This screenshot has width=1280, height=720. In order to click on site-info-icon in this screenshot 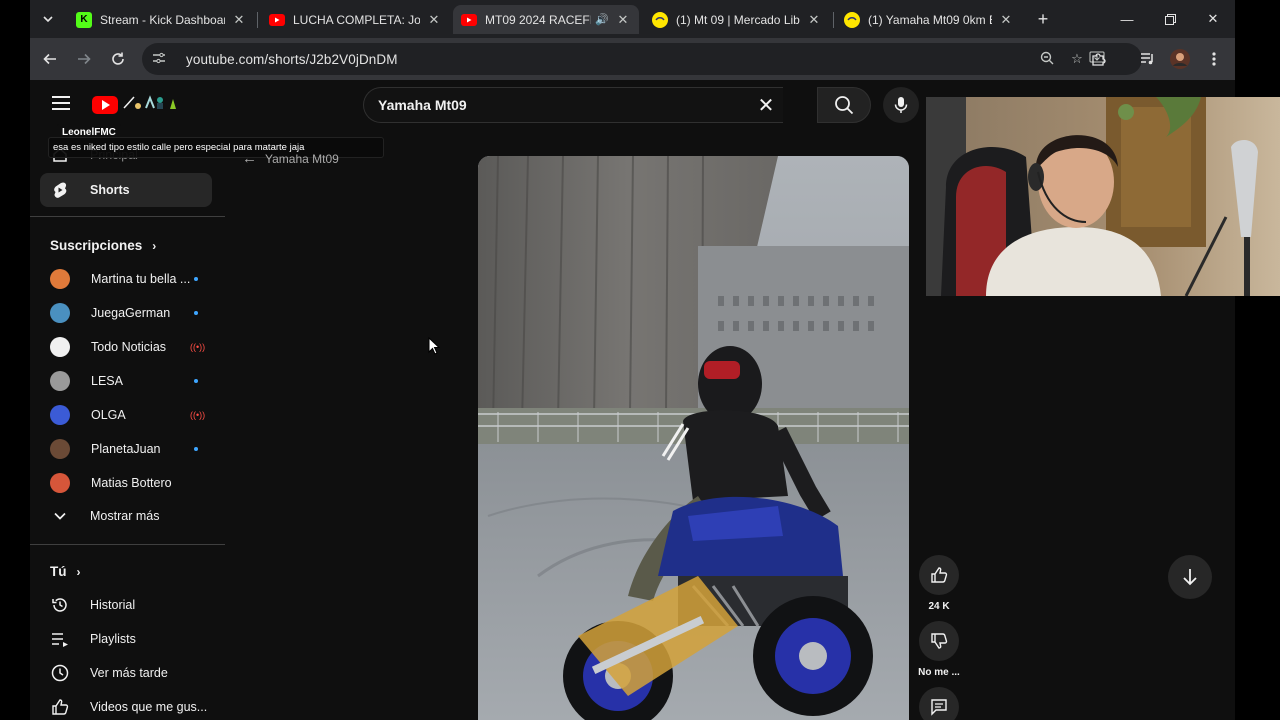, I will do `click(162, 59)`.